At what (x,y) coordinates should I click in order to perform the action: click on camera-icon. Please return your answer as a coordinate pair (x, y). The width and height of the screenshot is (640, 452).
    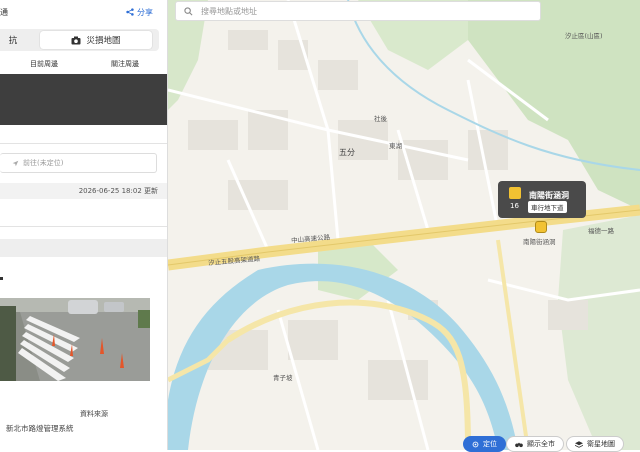
    Looking at the image, I should click on (76, 40).